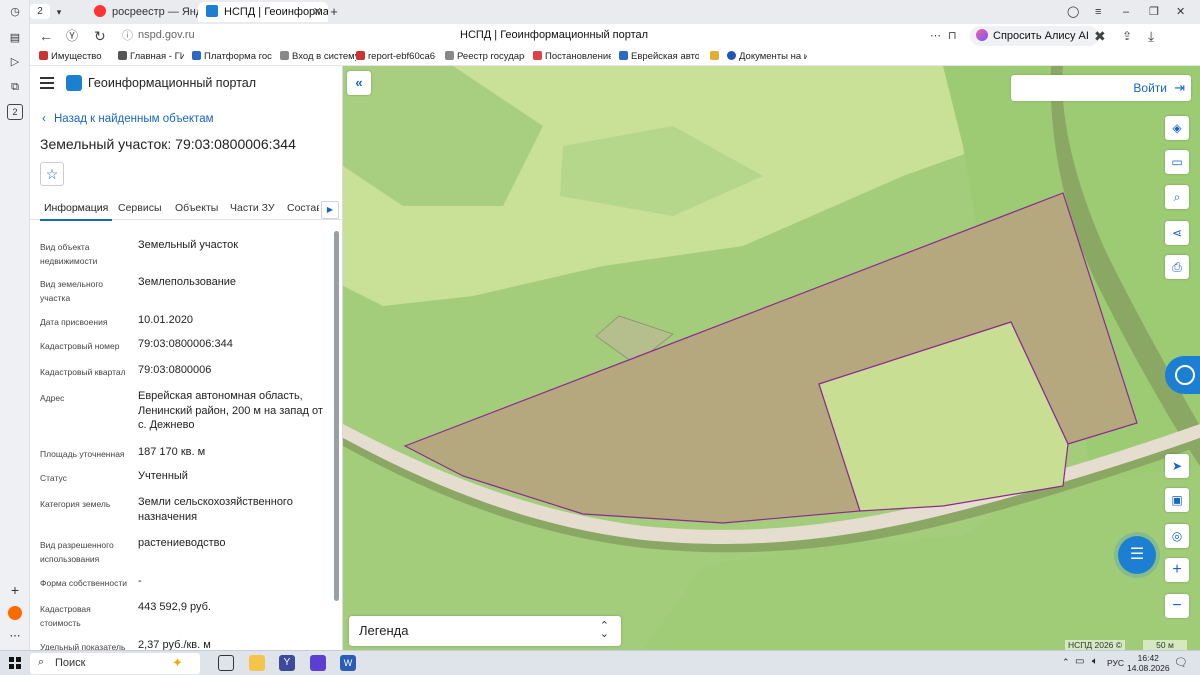  I want to click on minimap-button: ▣, so click(1177, 500).